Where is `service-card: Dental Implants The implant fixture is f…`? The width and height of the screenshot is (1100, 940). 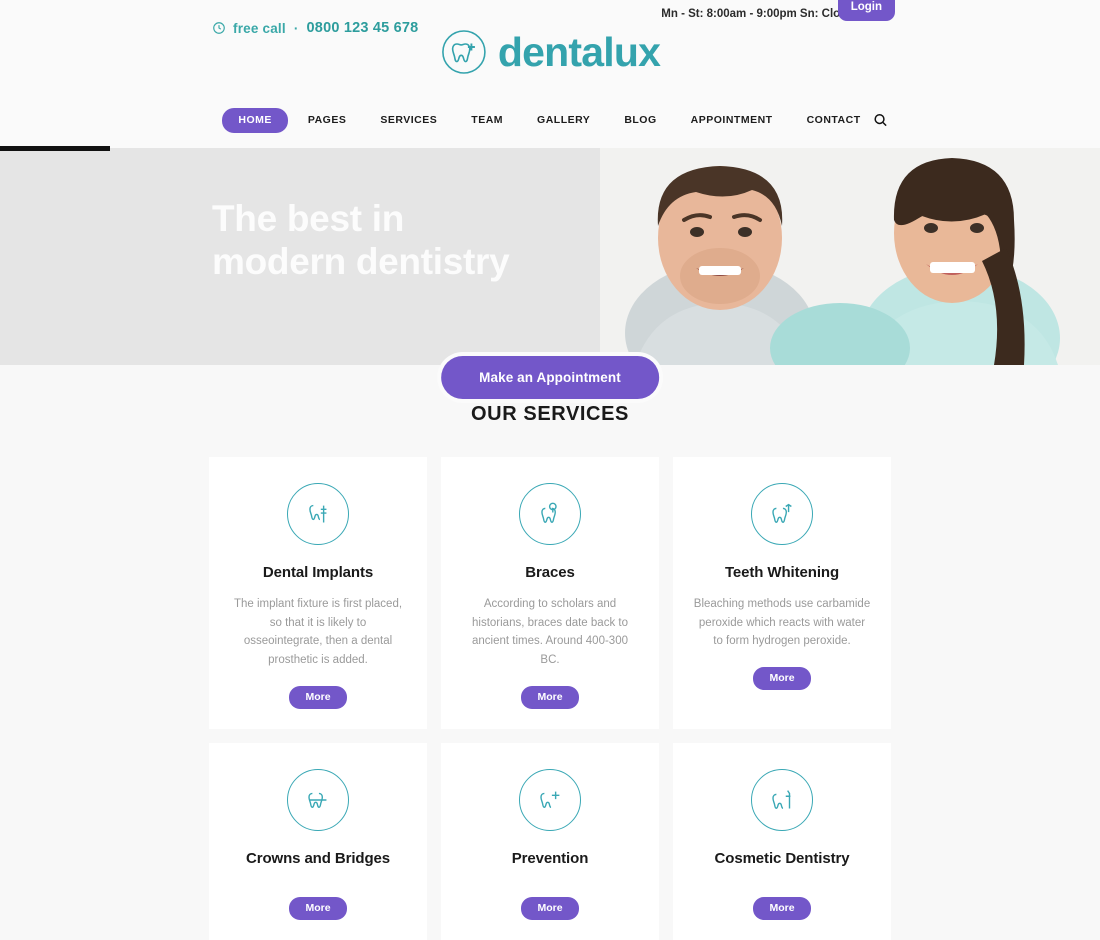 service-card: Dental Implants The implant fixture is f… is located at coordinates (318, 593).